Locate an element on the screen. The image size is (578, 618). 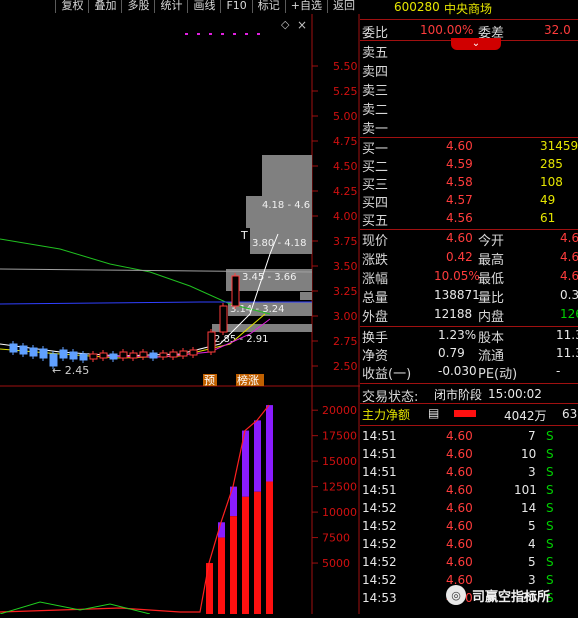
toolbar-button-4: 画线 is located at coordinates (203, 6).